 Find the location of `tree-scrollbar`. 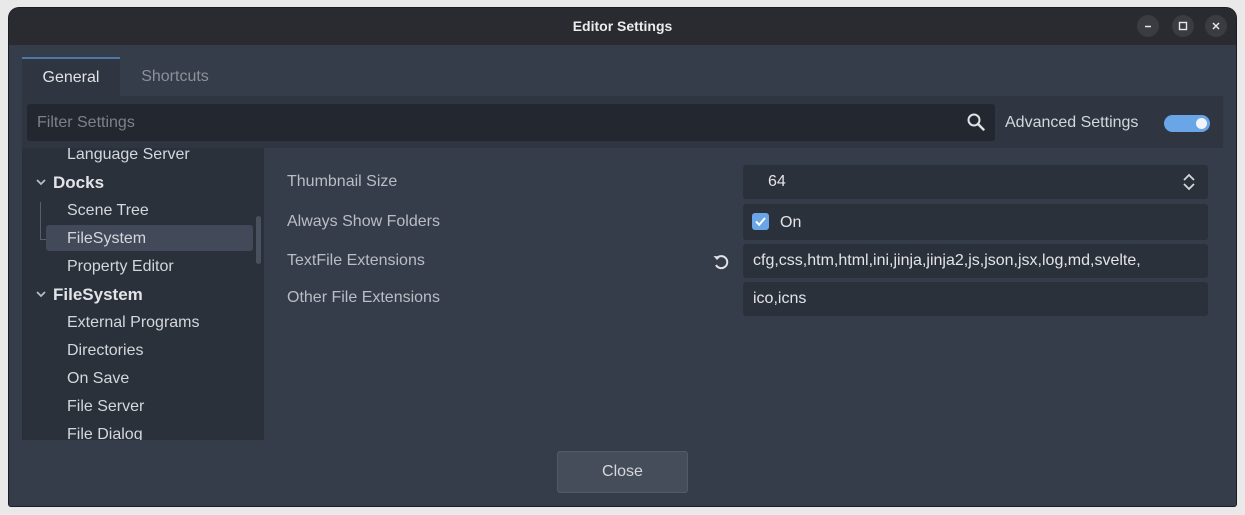

tree-scrollbar is located at coordinates (258, 240).